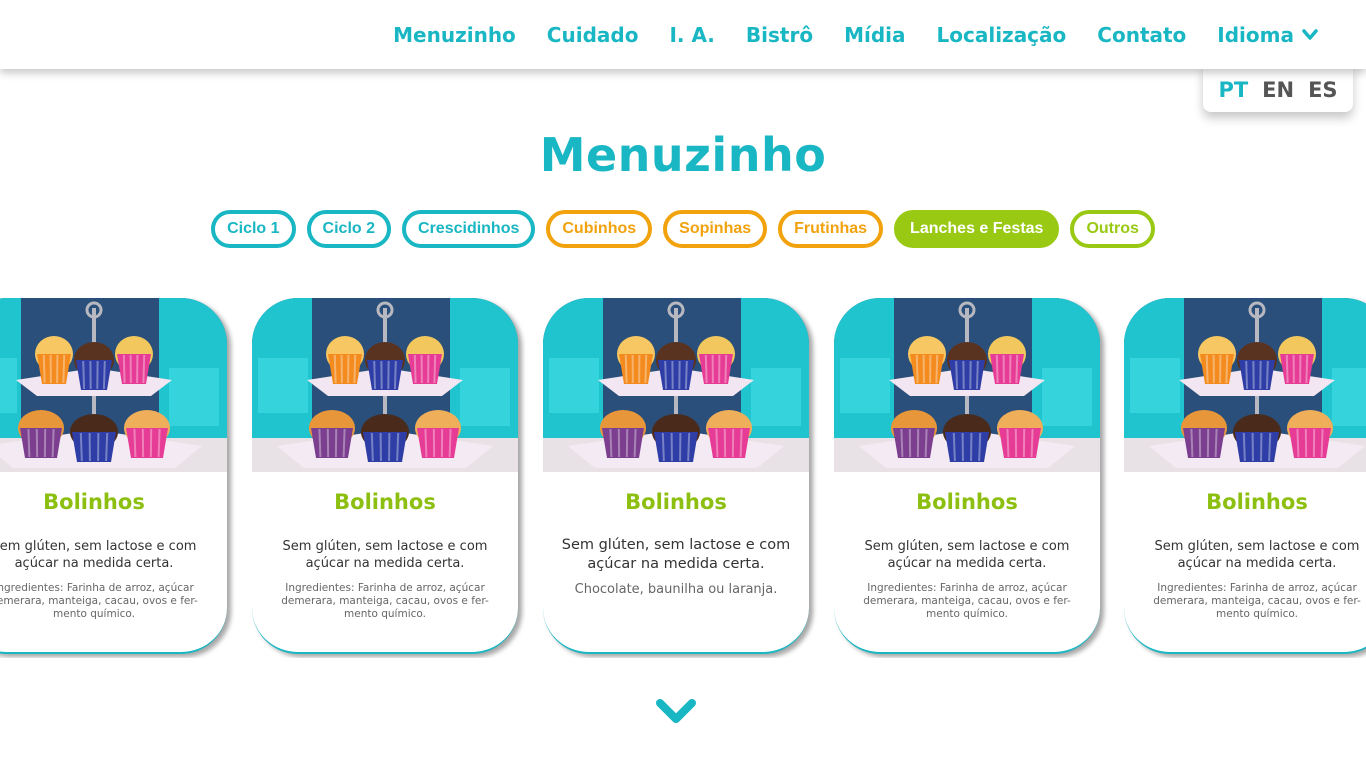  Describe the element at coordinates (593, 35) in the screenshot. I see `nav-cuidado: Cuidado` at that location.